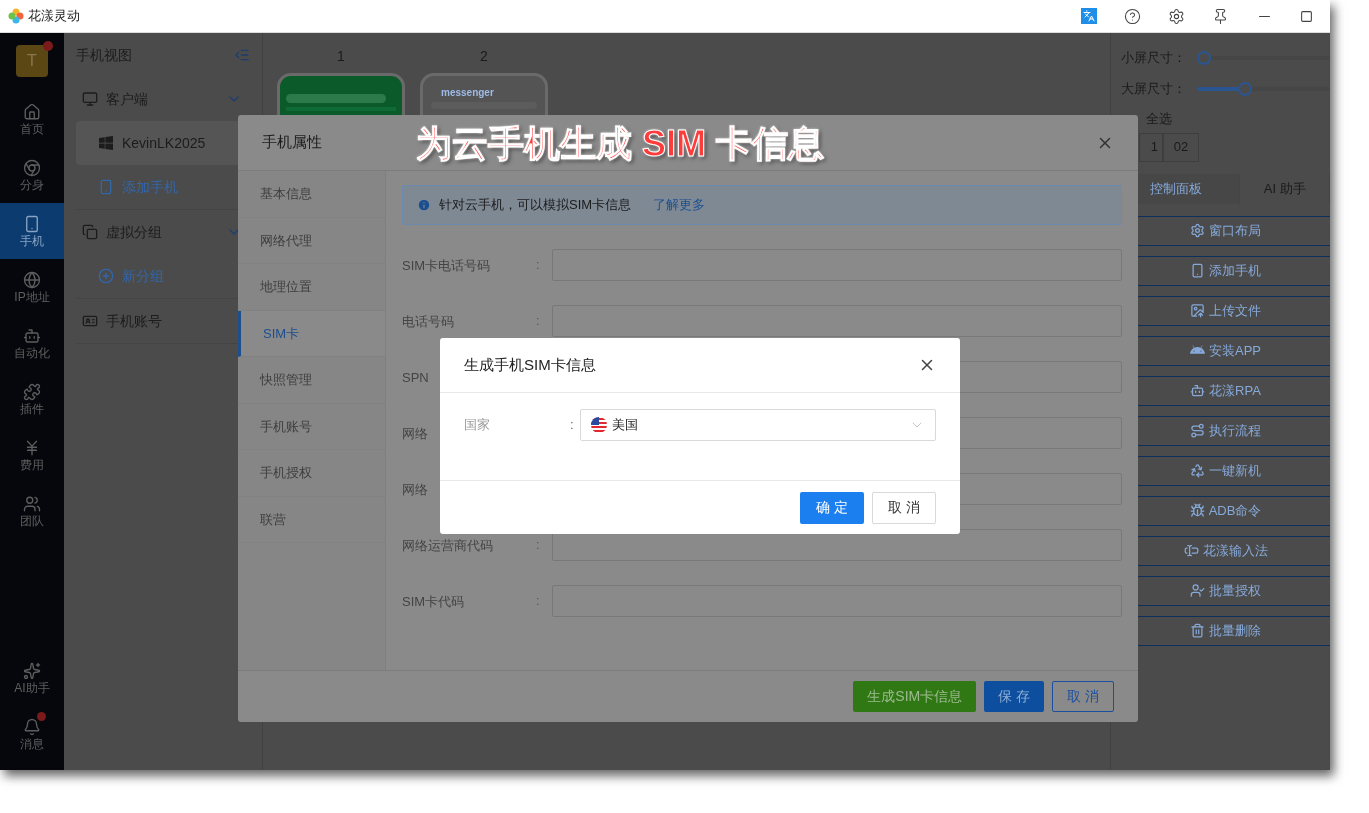  I want to click on learn-more-link: 了解更多, so click(679, 205).